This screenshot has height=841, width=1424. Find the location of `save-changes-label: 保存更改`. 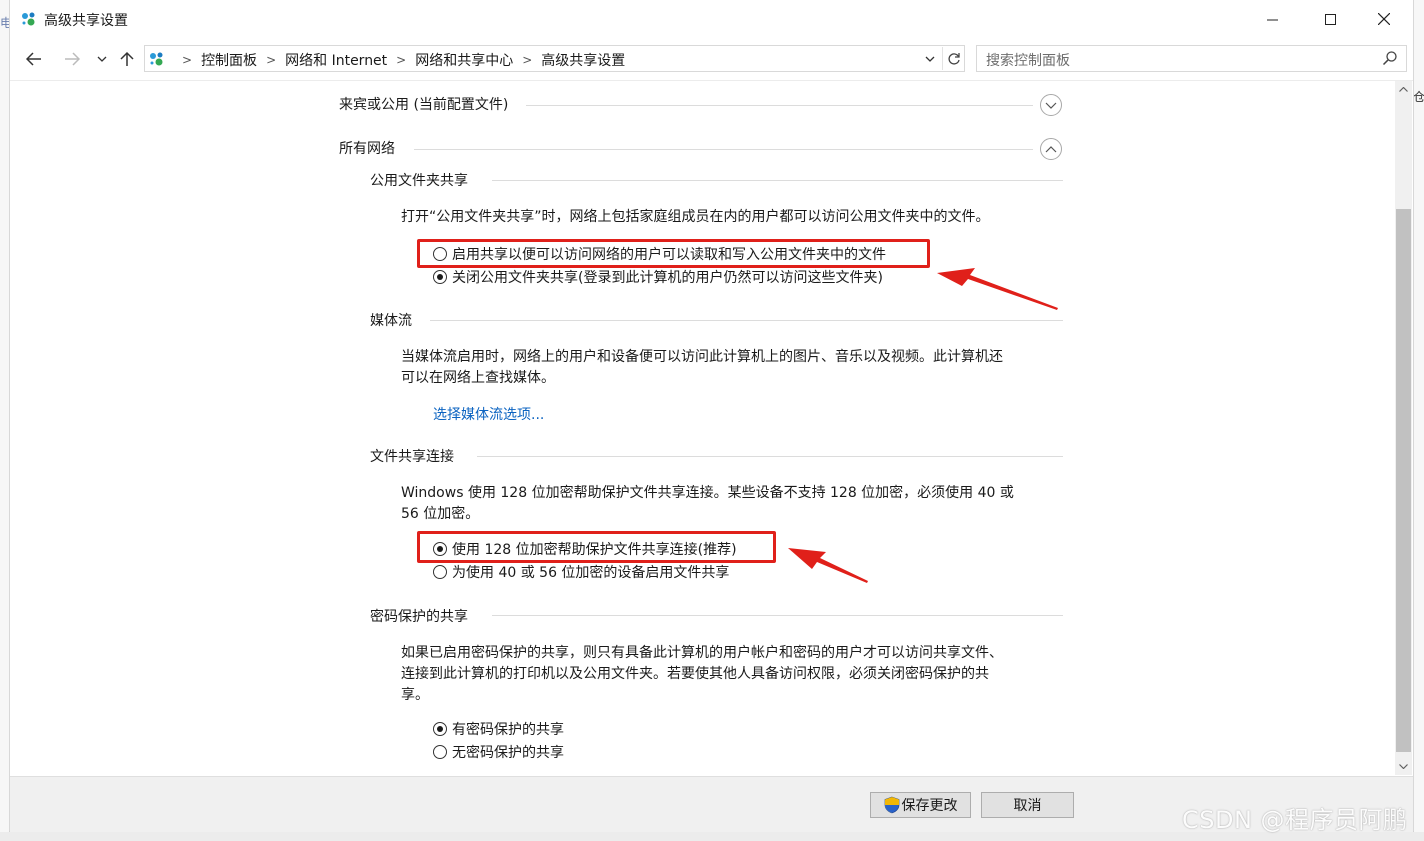

save-changes-label: 保存更改 is located at coordinates (929, 806).